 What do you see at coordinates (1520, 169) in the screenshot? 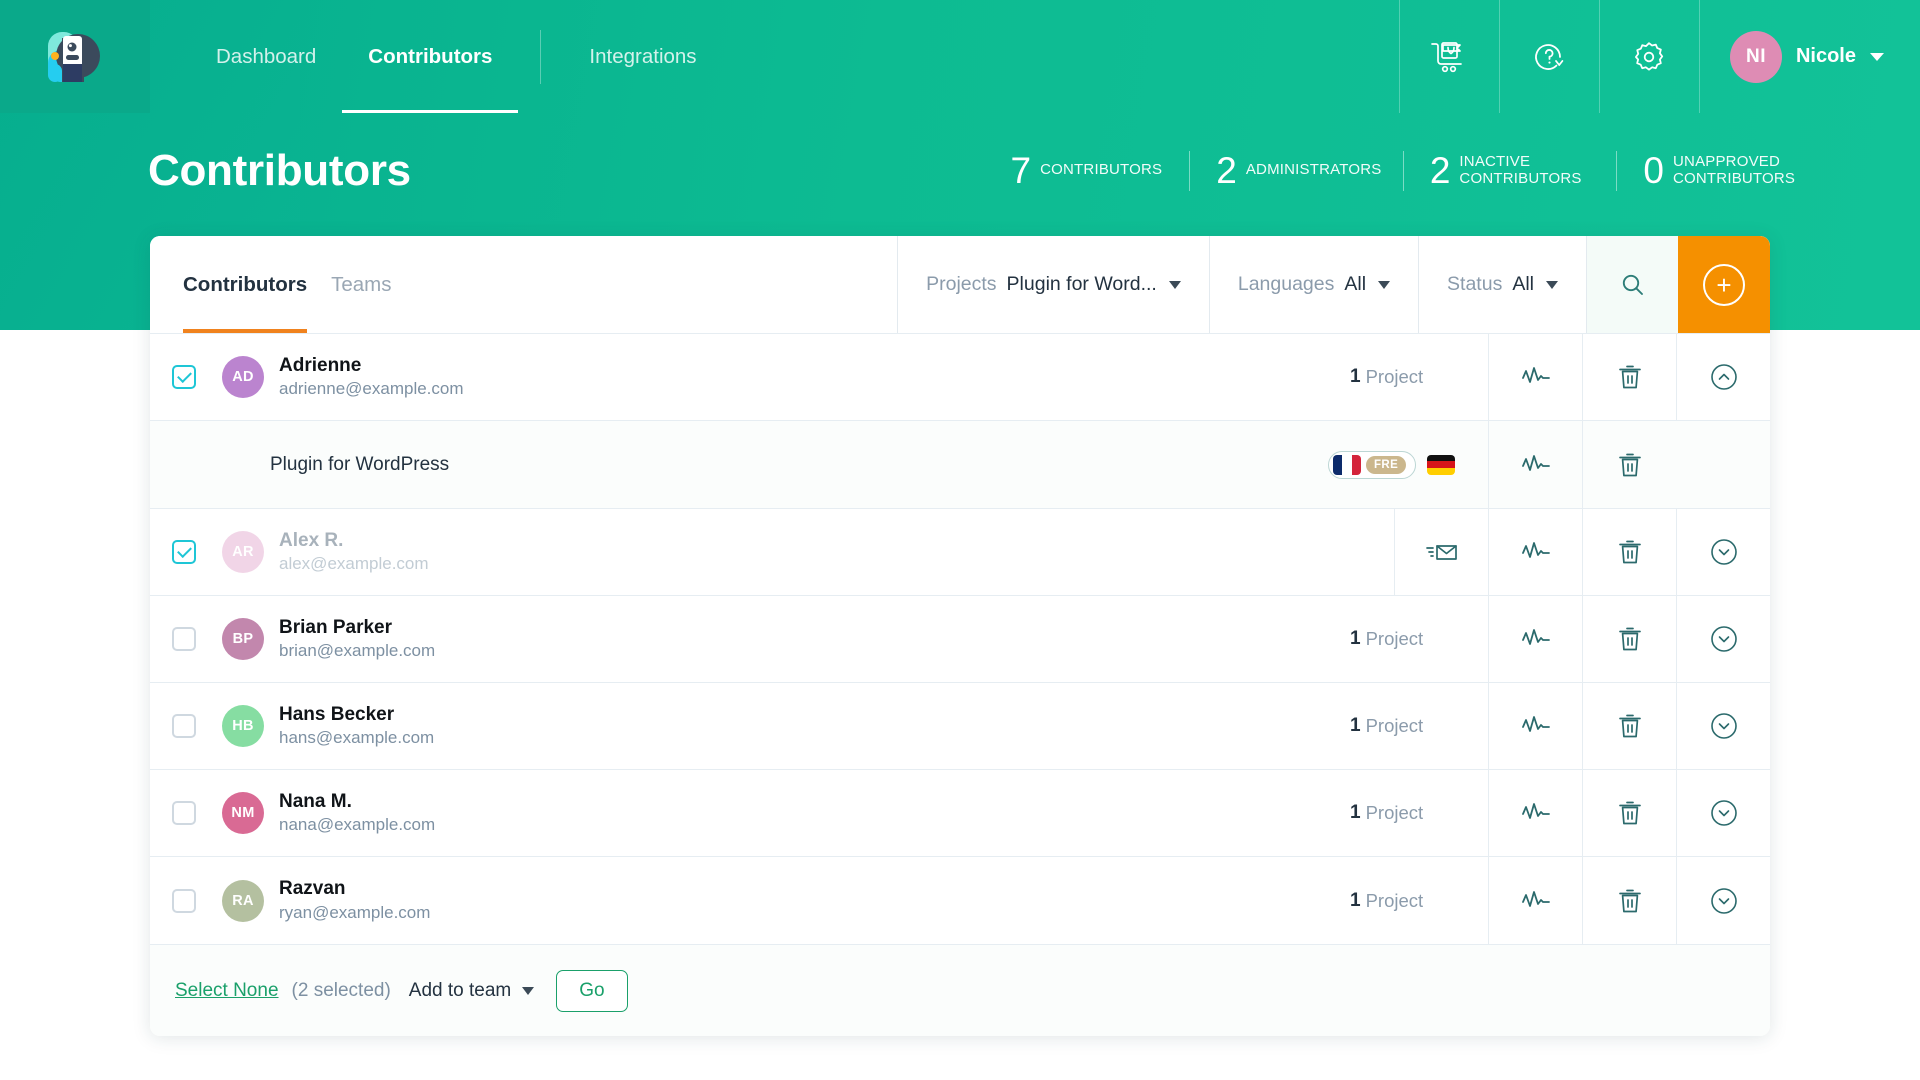
I see `stat-label: INACTIVE CONTRIBUTORS` at bounding box center [1520, 169].